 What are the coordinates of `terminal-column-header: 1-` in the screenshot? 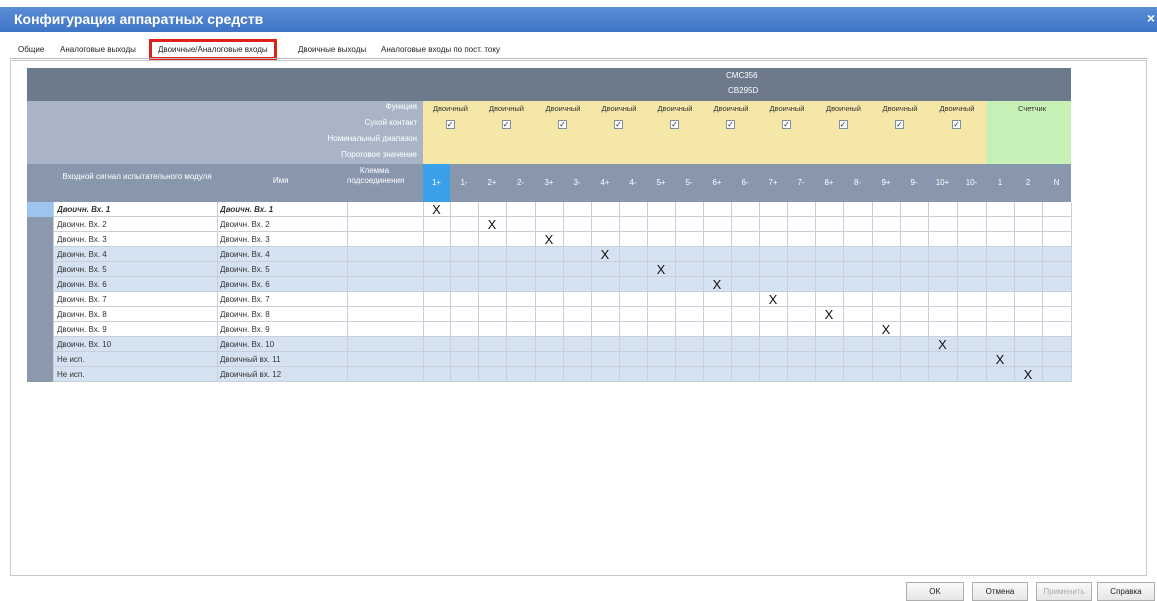 It's located at (464, 183).